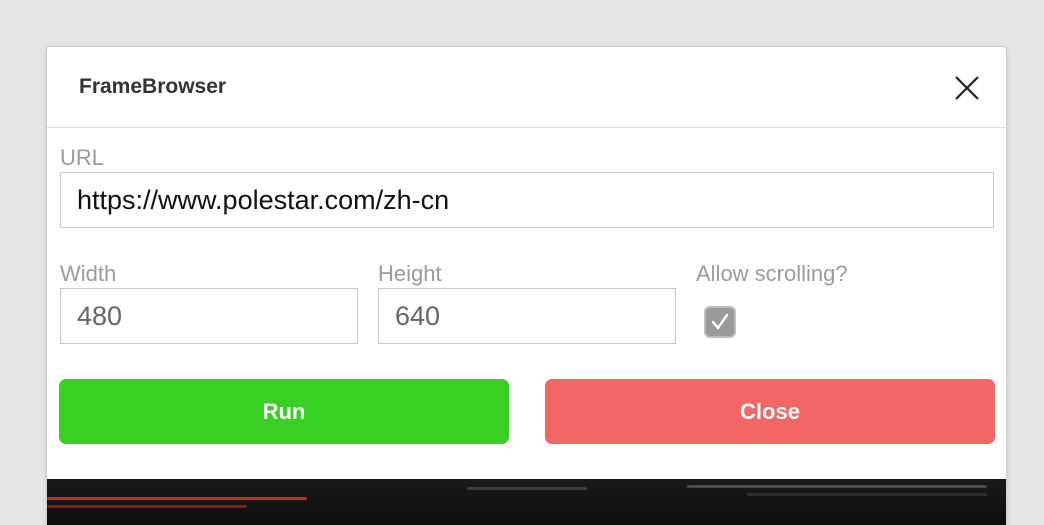 The width and height of the screenshot is (1044, 525). What do you see at coordinates (526, 502) in the screenshot?
I see `frame-preview` at bounding box center [526, 502].